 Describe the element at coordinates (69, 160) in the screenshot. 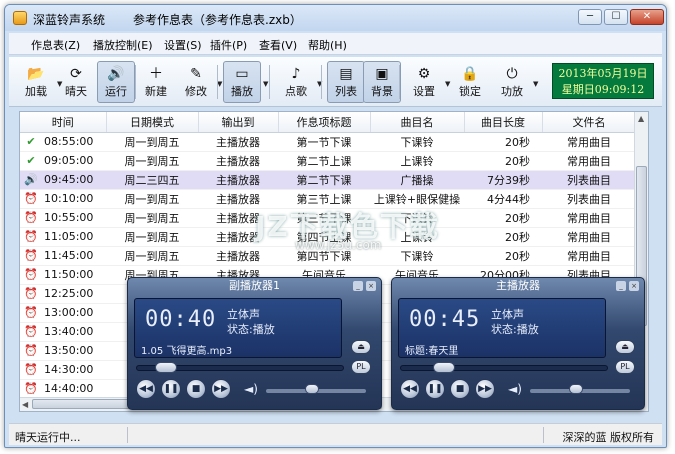

I see `time-value: 09:05:00` at that location.